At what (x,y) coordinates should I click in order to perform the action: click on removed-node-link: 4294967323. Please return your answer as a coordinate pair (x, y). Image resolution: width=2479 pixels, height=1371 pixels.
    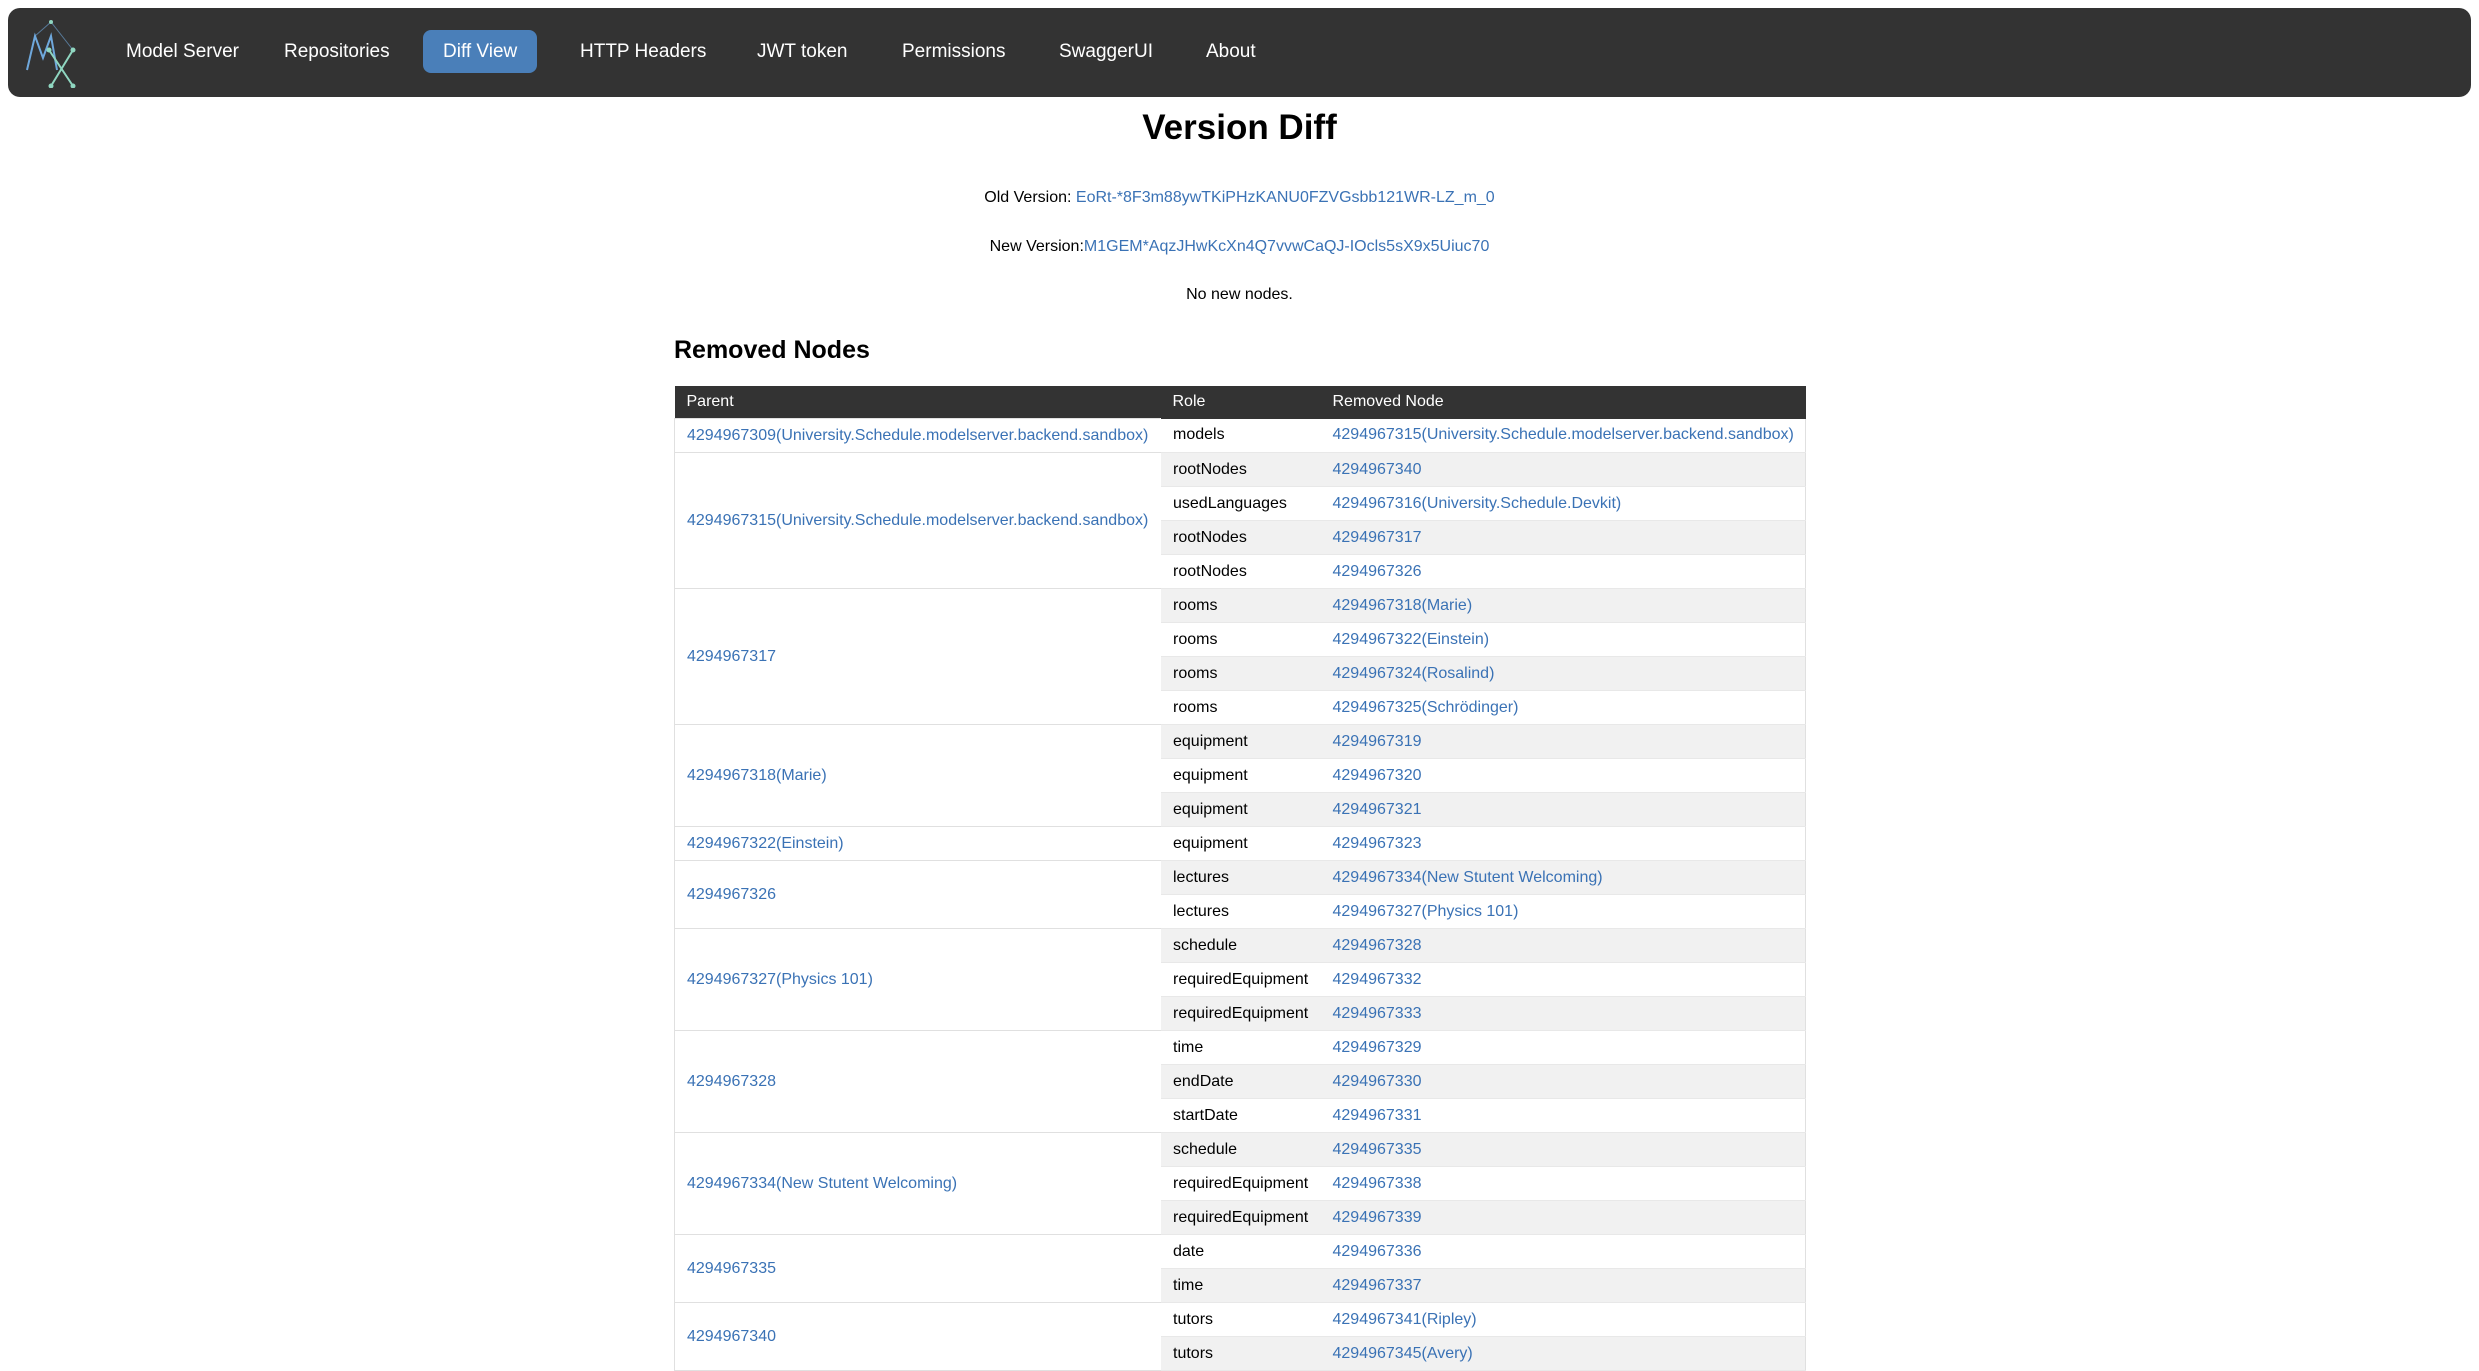
    Looking at the image, I should click on (1377, 843).